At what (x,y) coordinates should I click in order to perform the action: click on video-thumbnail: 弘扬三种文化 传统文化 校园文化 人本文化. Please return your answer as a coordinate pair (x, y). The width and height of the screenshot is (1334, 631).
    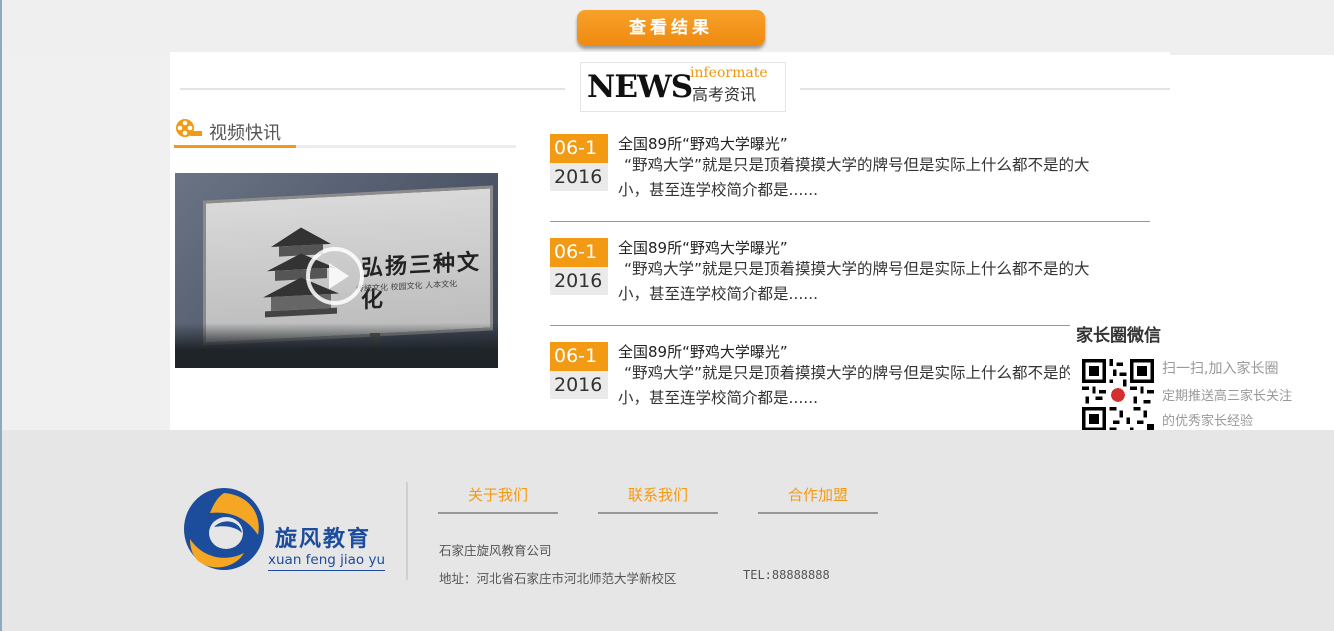
    Looking at the image, I should click on (336, 270).